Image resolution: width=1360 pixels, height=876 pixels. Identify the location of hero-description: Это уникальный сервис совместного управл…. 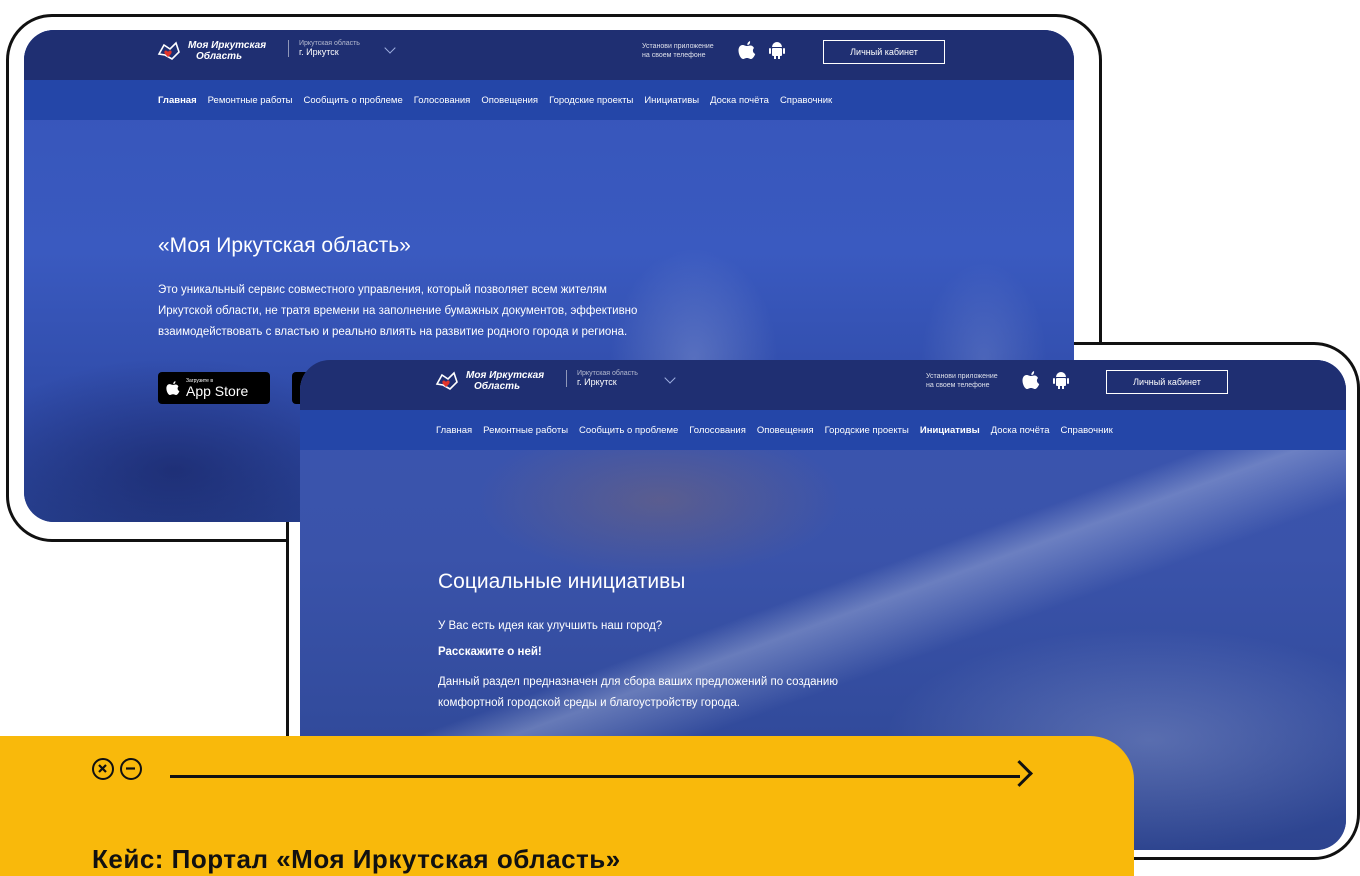
(398, 311).